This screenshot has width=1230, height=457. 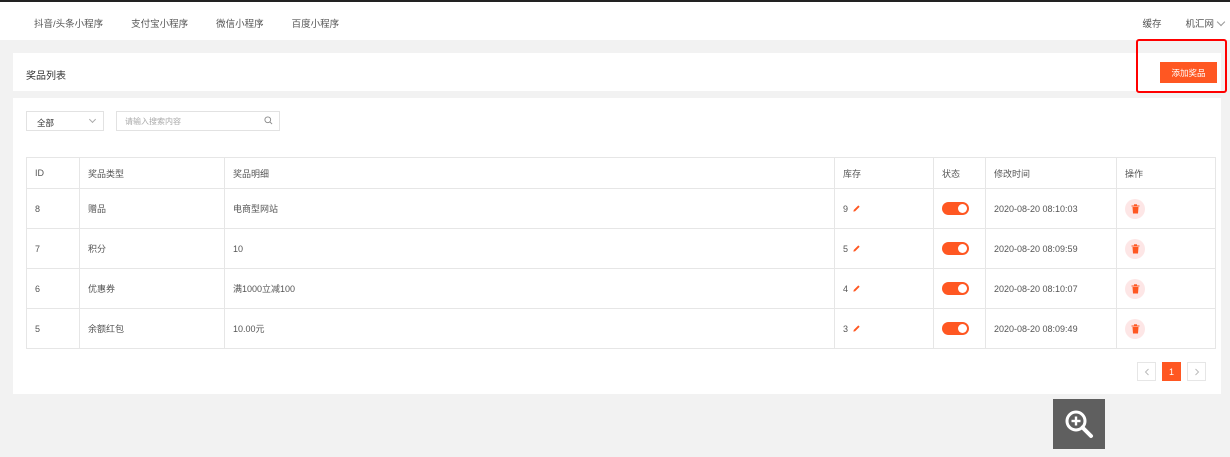 I want to click on cell-stock: 5, so click(x=884, y=248).